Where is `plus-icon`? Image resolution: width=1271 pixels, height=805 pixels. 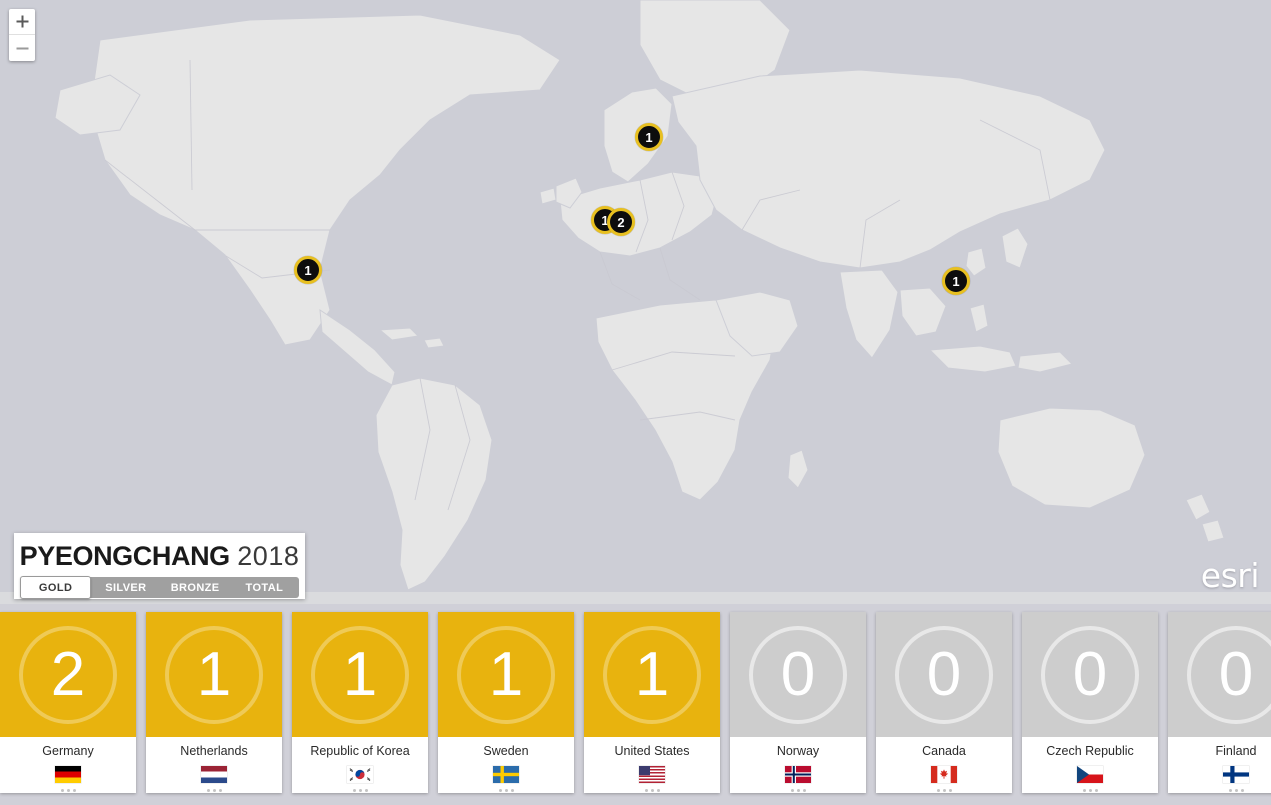
plus-icon is located at coordinates (22, 21).